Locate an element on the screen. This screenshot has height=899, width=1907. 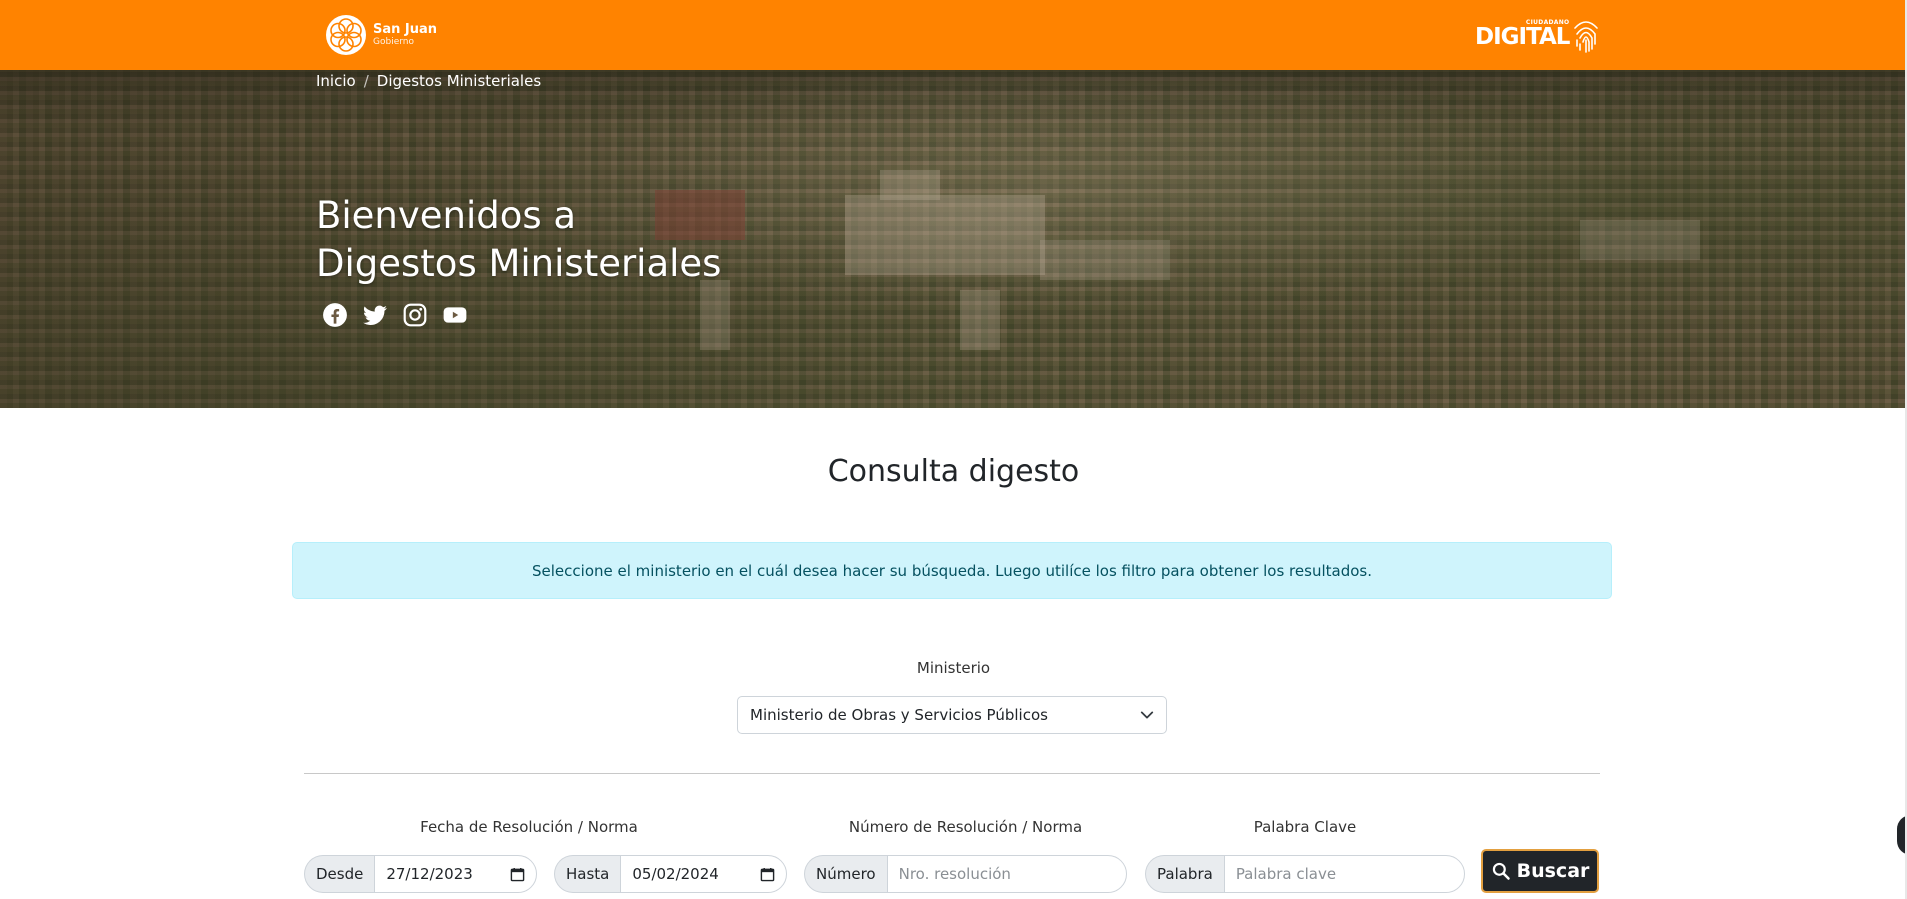
desde-addon: Desde is located at coordinates (339, 874).